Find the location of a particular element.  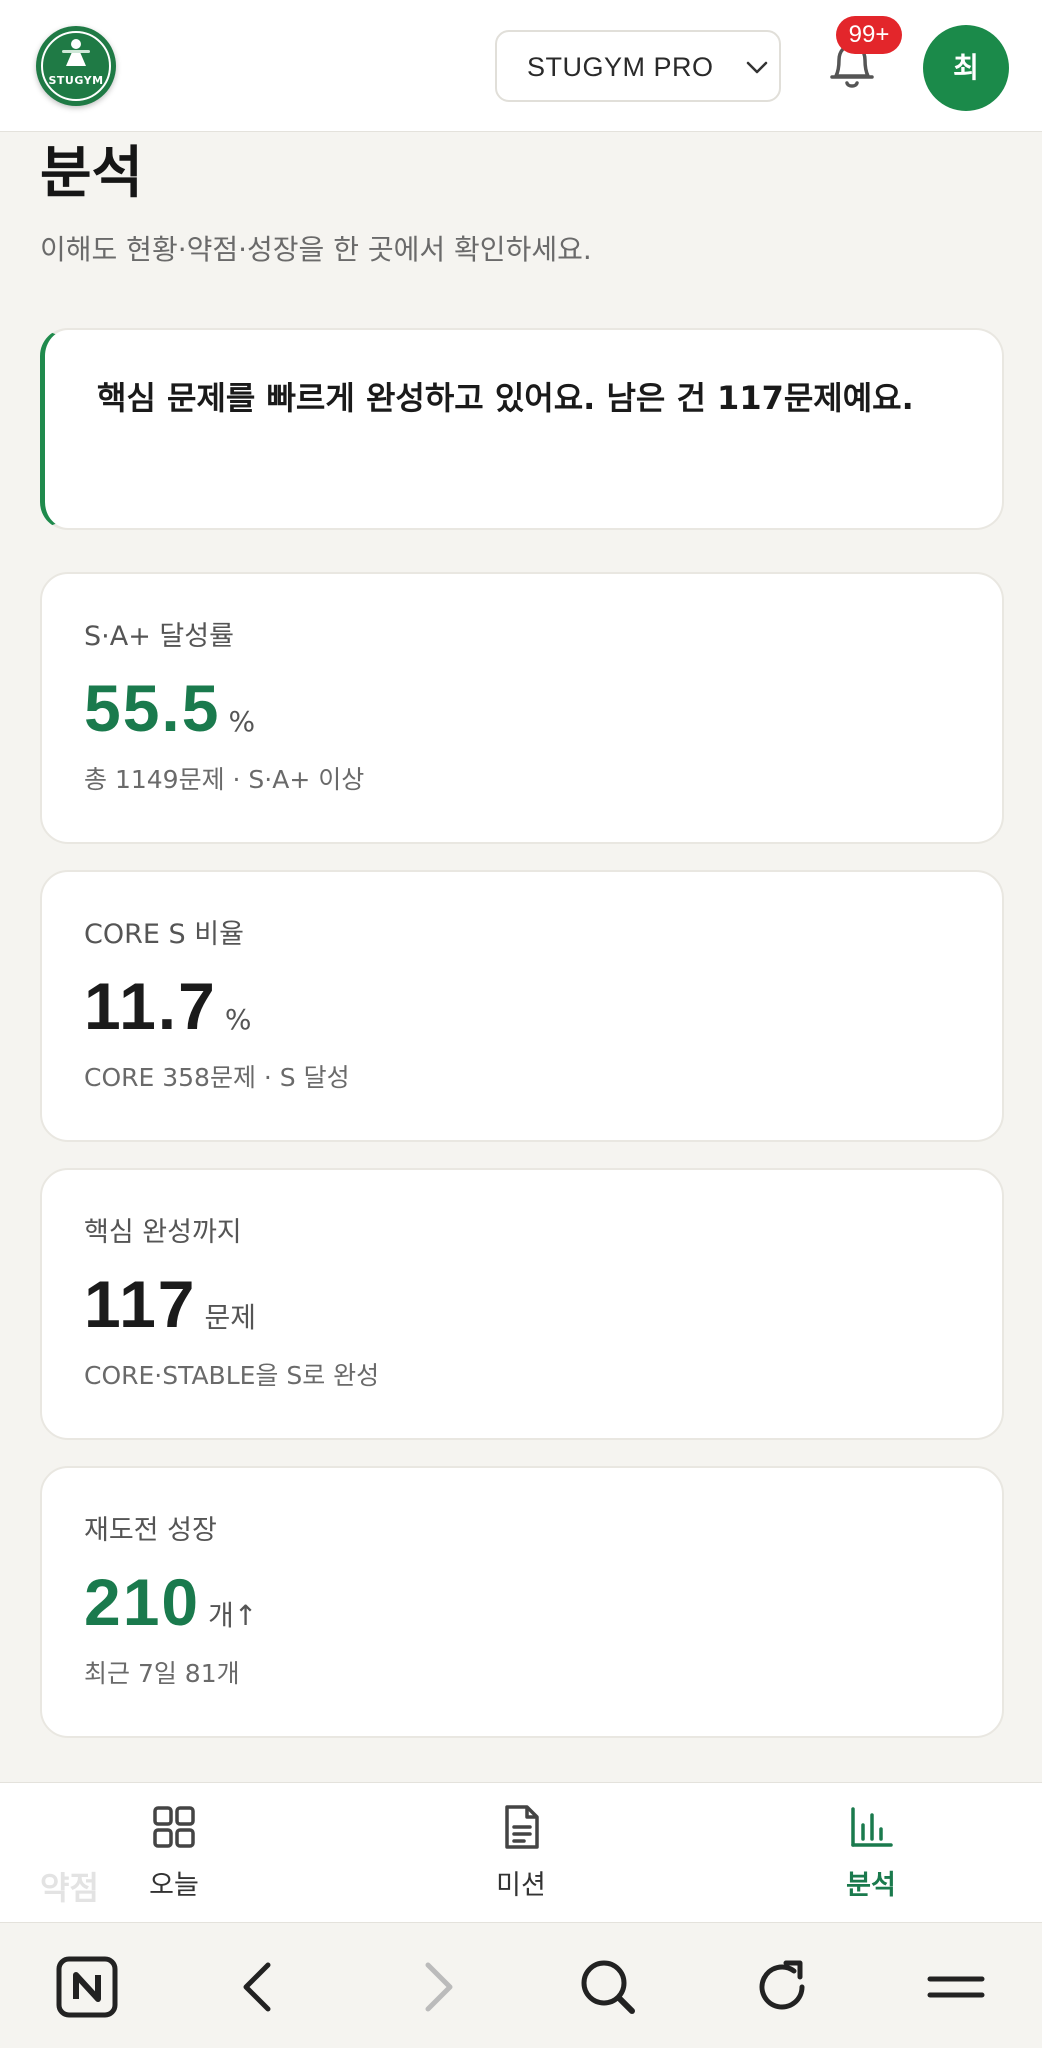

stat-card-sa-rate: S·A+ 달성률 55.5 % 총 1149문제 · S·A+ 이상 is located at coordinates (522, 708).